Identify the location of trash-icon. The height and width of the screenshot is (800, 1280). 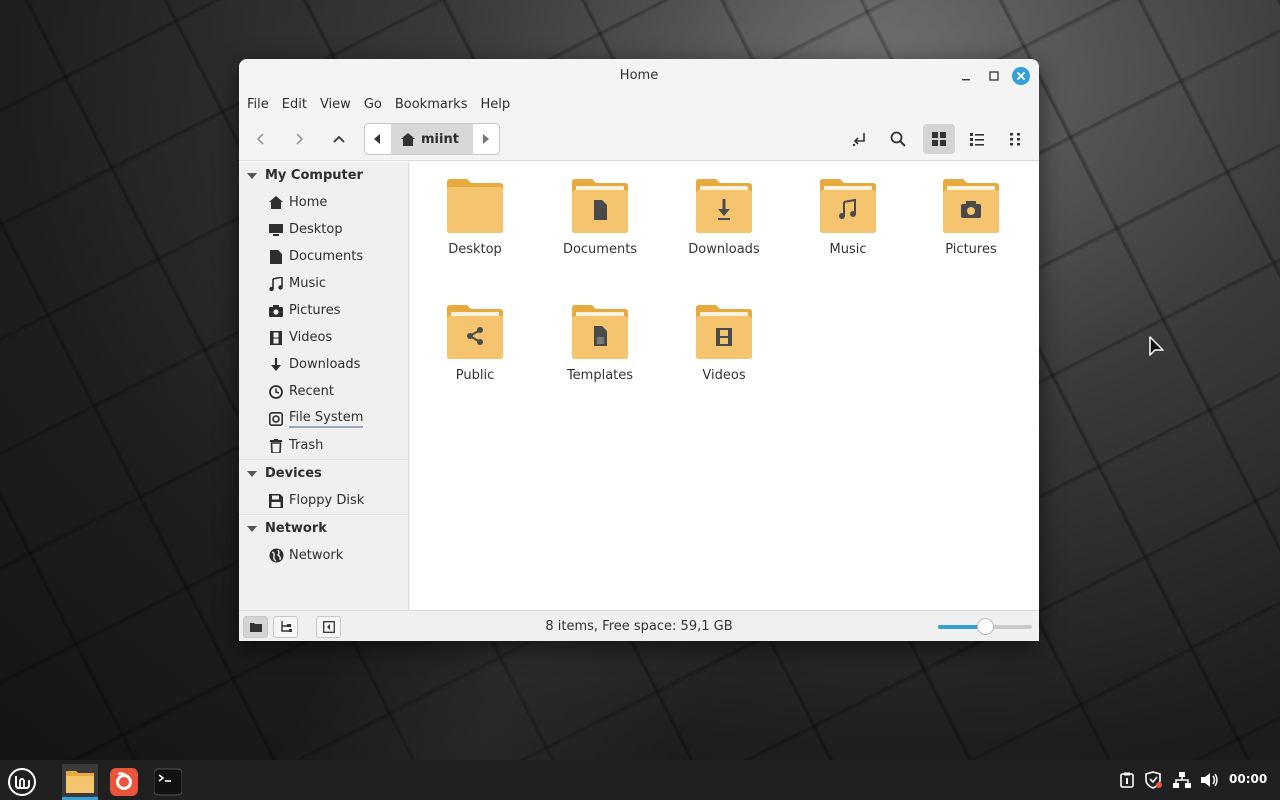
(276, 446).